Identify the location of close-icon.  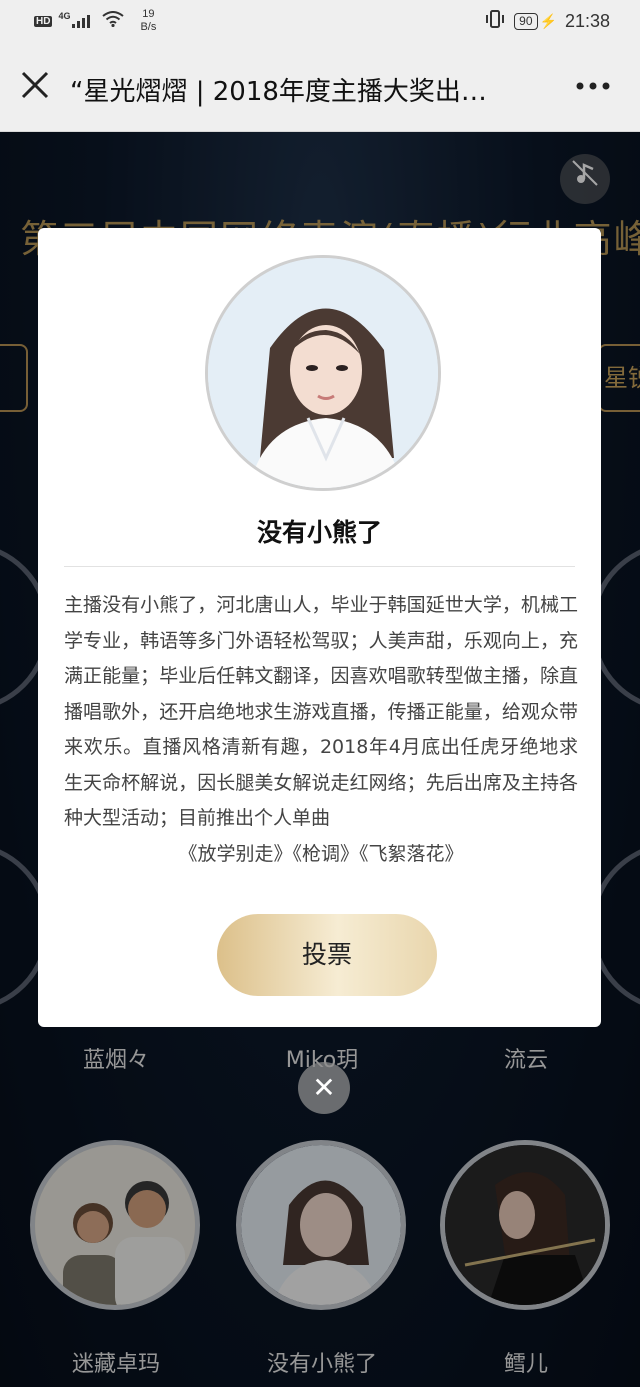
(35, 87).